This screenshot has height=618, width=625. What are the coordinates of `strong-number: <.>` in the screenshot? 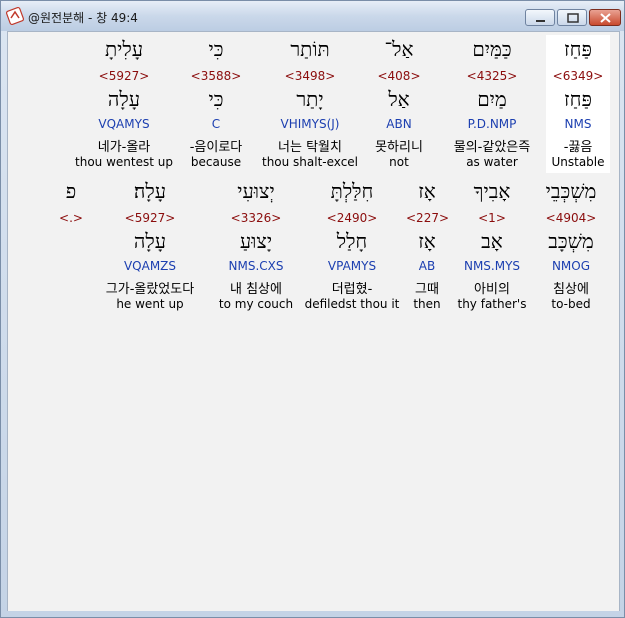 It's located at (71, 218).